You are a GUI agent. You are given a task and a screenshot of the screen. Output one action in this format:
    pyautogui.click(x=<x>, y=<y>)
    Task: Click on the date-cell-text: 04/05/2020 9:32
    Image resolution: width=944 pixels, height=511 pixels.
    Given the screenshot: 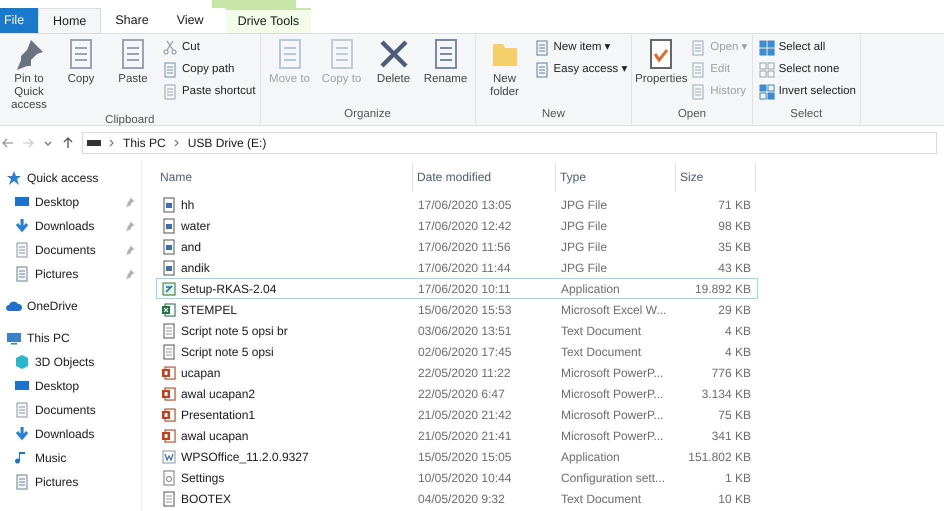 What is the action you would take?
    pyautogui.click(x=461, y=499)
    